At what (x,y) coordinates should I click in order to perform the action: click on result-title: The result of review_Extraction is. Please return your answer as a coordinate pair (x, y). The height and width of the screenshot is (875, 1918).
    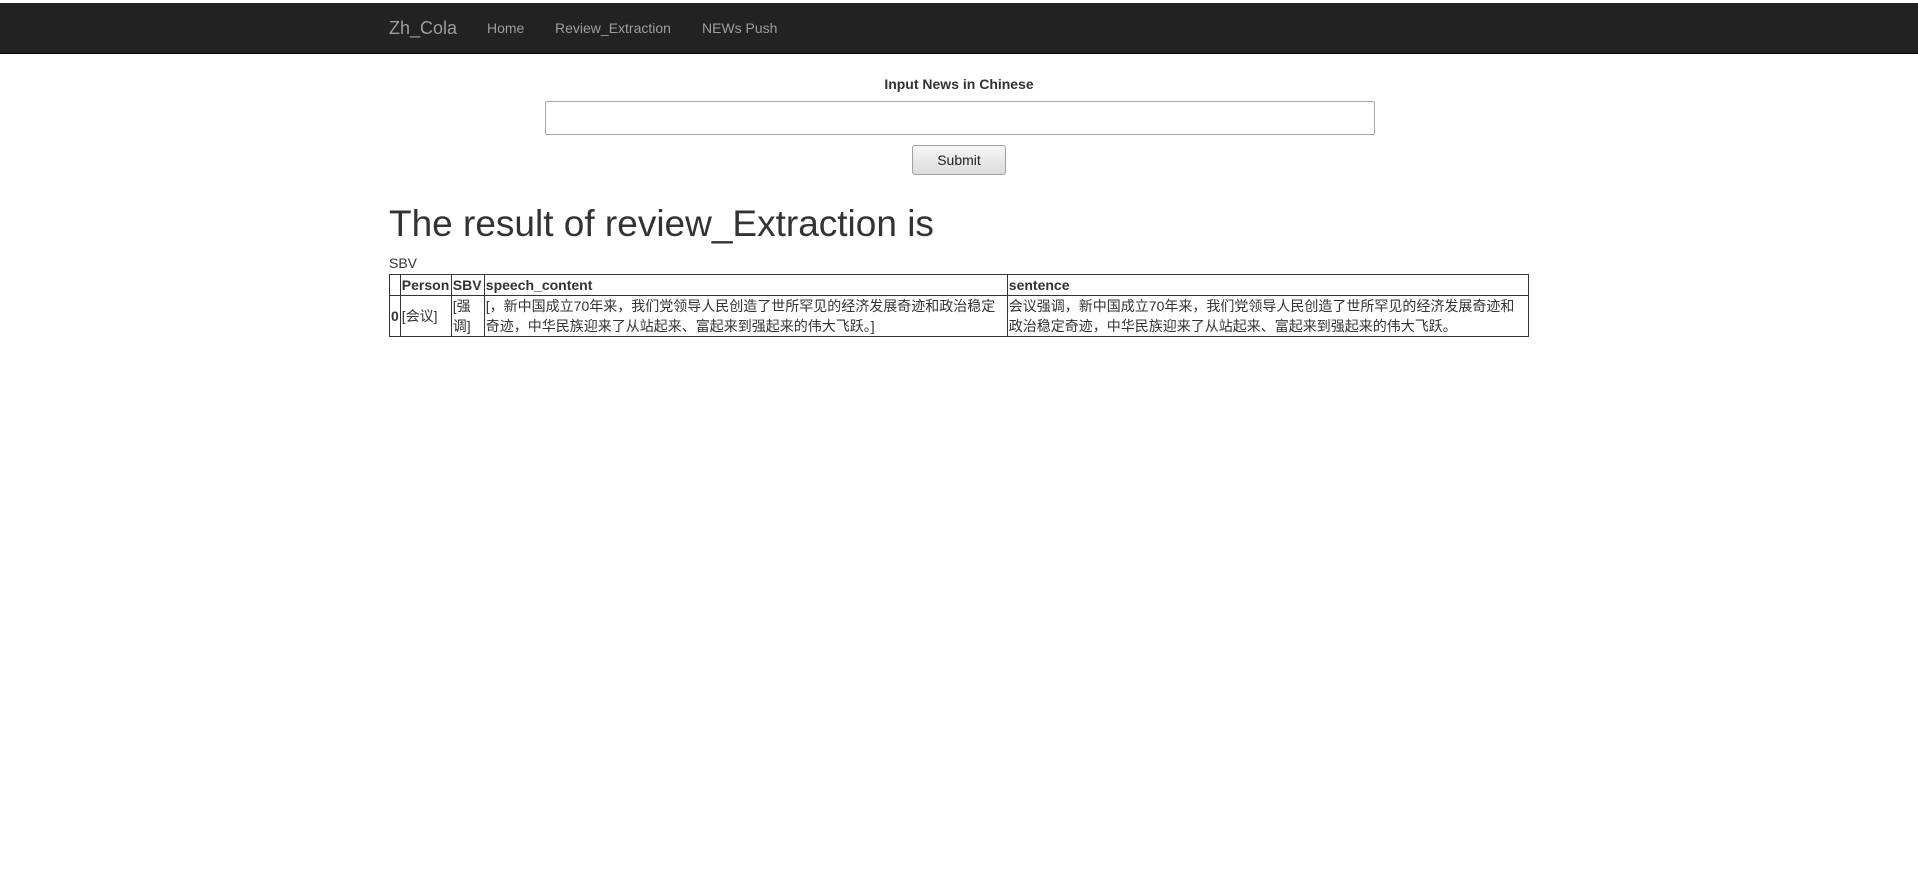
    Looking at the image, I should click on (661, 223).